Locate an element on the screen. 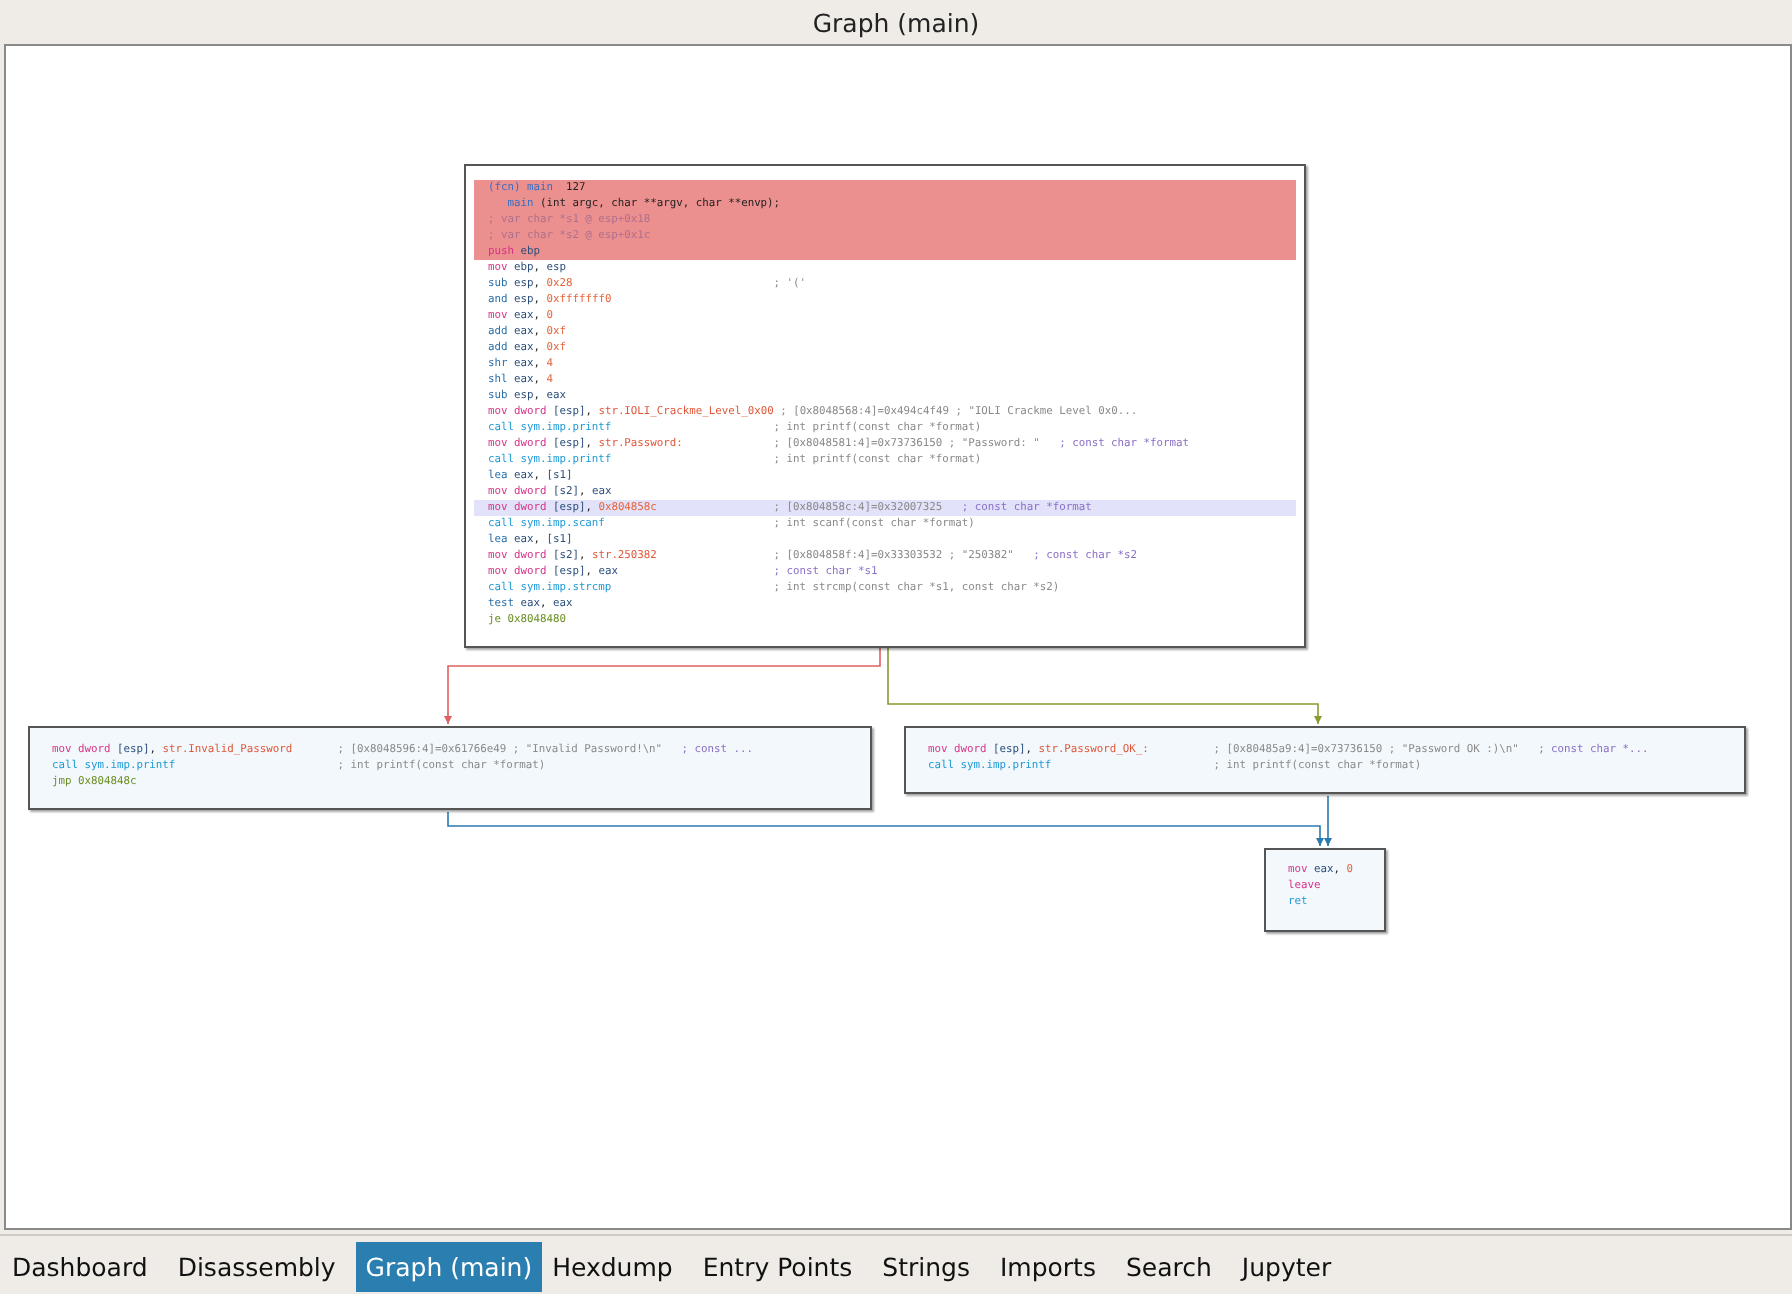 This screenshot has width=1792, height=1294. tab: Search is located at coordinates (1168, 1266).